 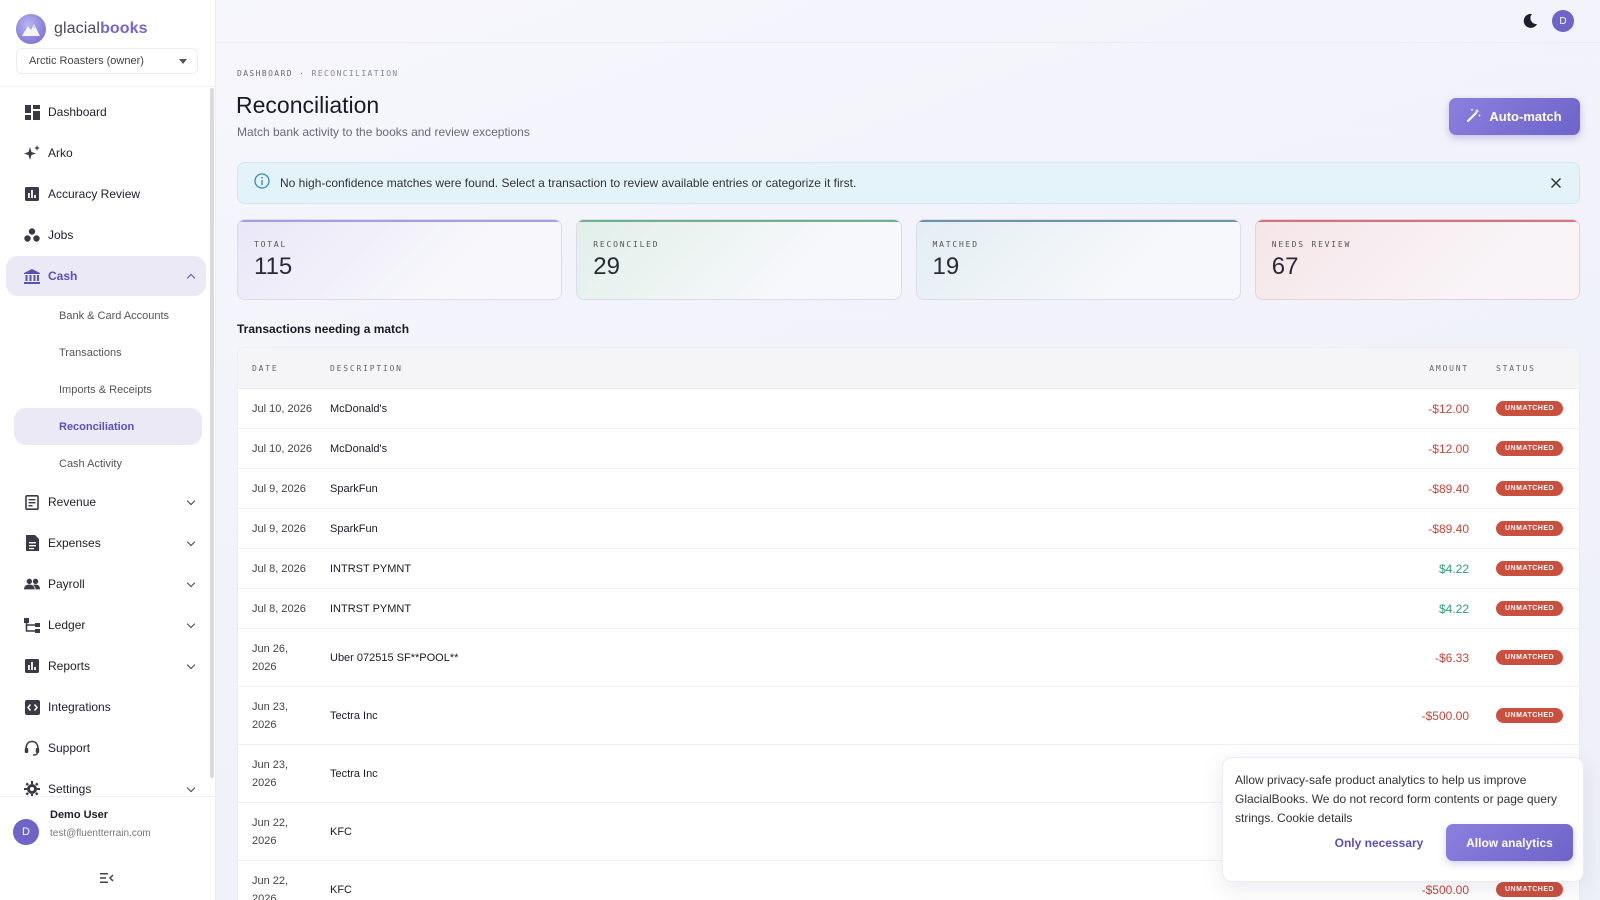 What do you see at coordinates (106, 502) in the screenshot?
I see `sidebar-item-revenue: Revenue` at bounding box center [106, 502].